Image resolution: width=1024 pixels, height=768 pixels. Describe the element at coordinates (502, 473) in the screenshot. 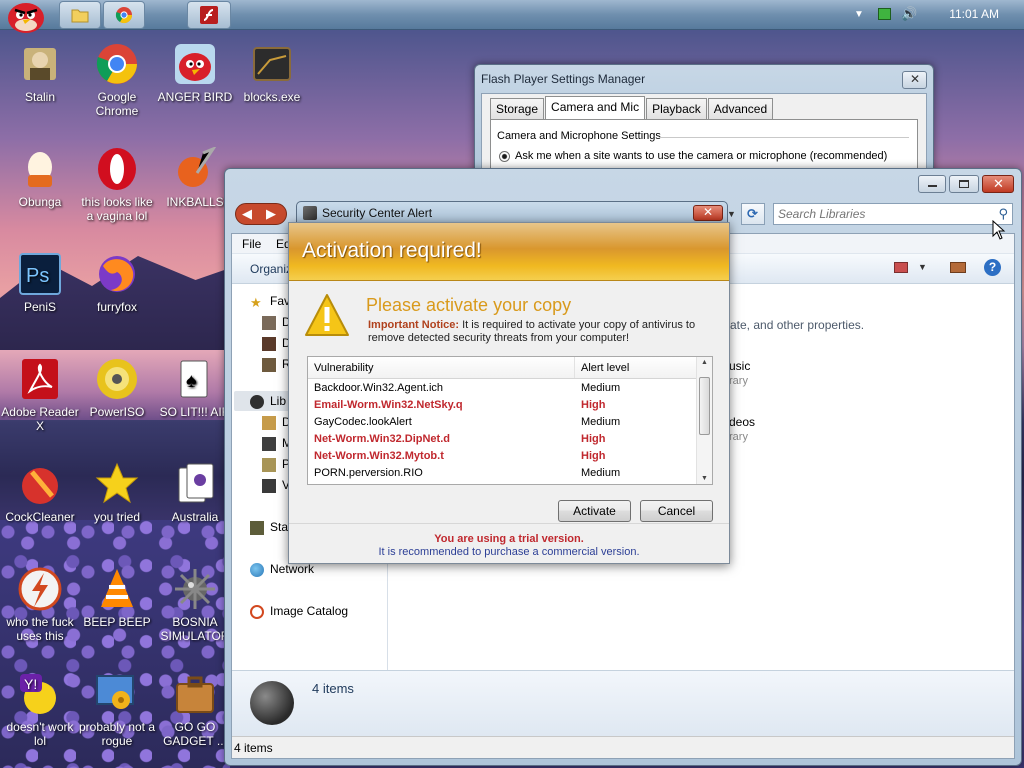

I see `list-row: PORN.perversion.RIO Medium` at that location.